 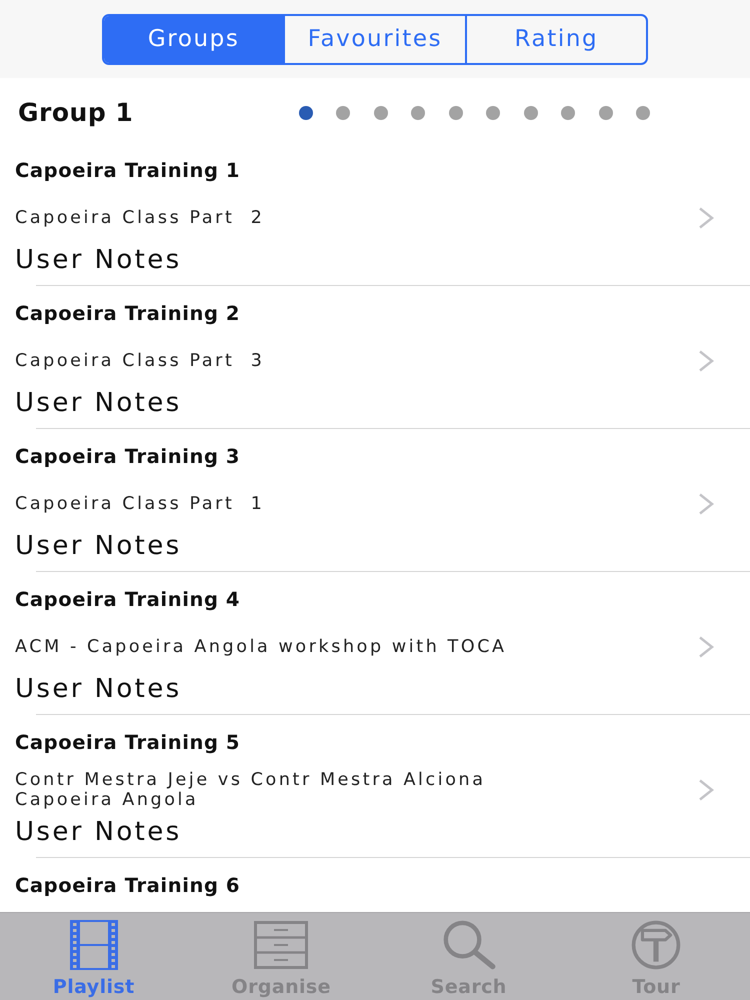 What do you see at coordinates (128, 457) in the screenshot?
I see `row-title: Capoeira Training 3` at bounding box center [128, 457].